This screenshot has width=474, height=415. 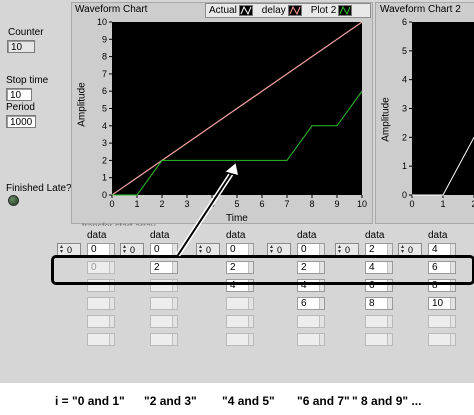 I want to click on caption-1: "2 and 3", so click(x=170, y=401).